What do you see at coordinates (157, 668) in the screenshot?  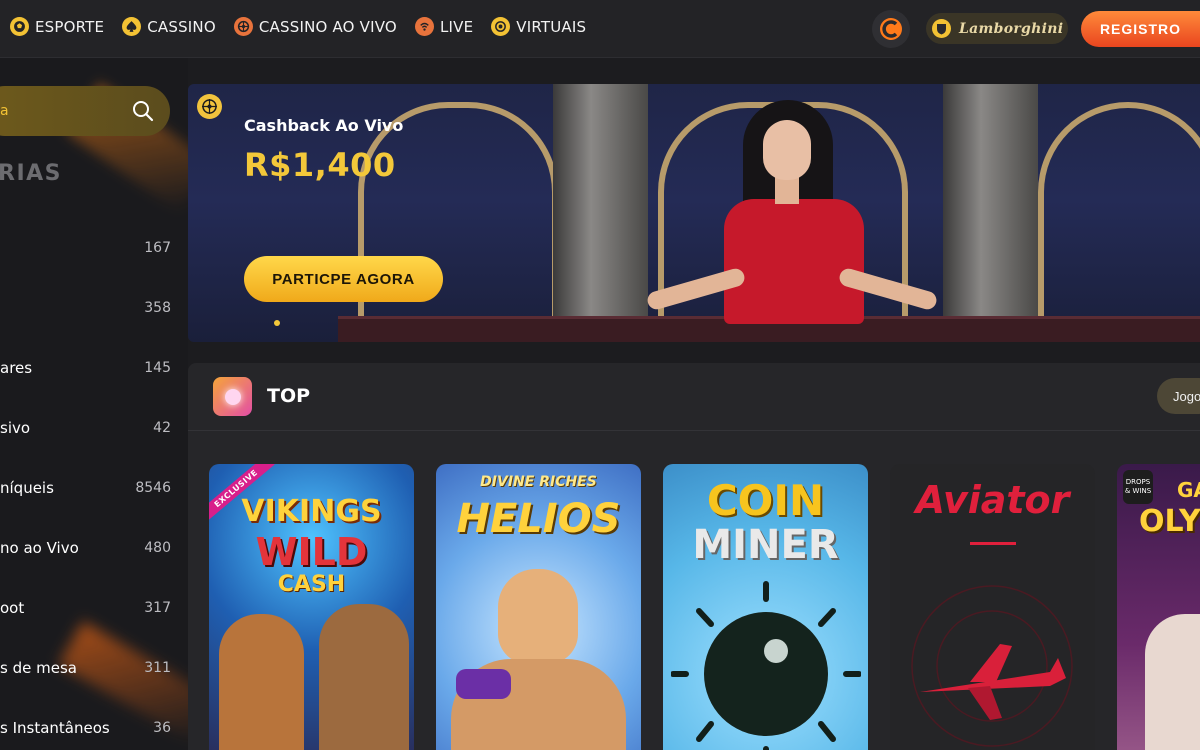 I see `category-count: 311` at bounding box center [157, 668].